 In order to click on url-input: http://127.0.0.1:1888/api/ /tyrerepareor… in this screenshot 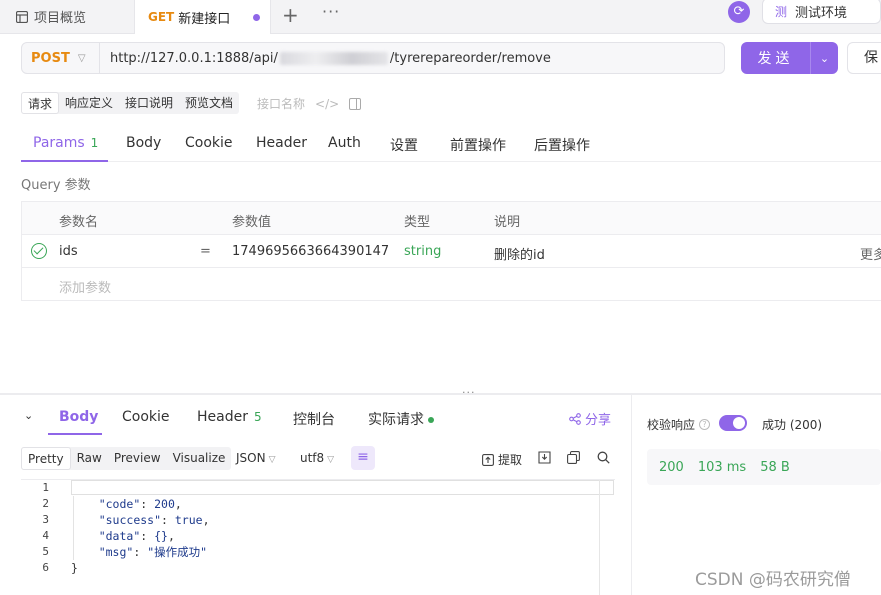, I will do `click(325, 58)`.